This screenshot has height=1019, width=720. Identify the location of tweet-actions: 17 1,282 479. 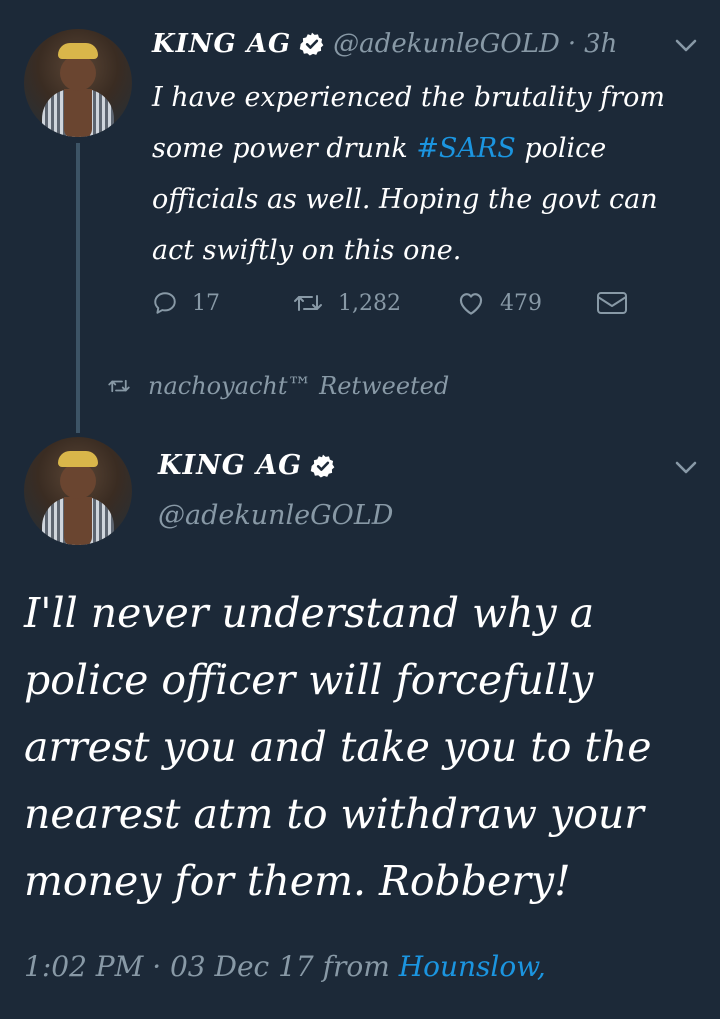
(390, 303).